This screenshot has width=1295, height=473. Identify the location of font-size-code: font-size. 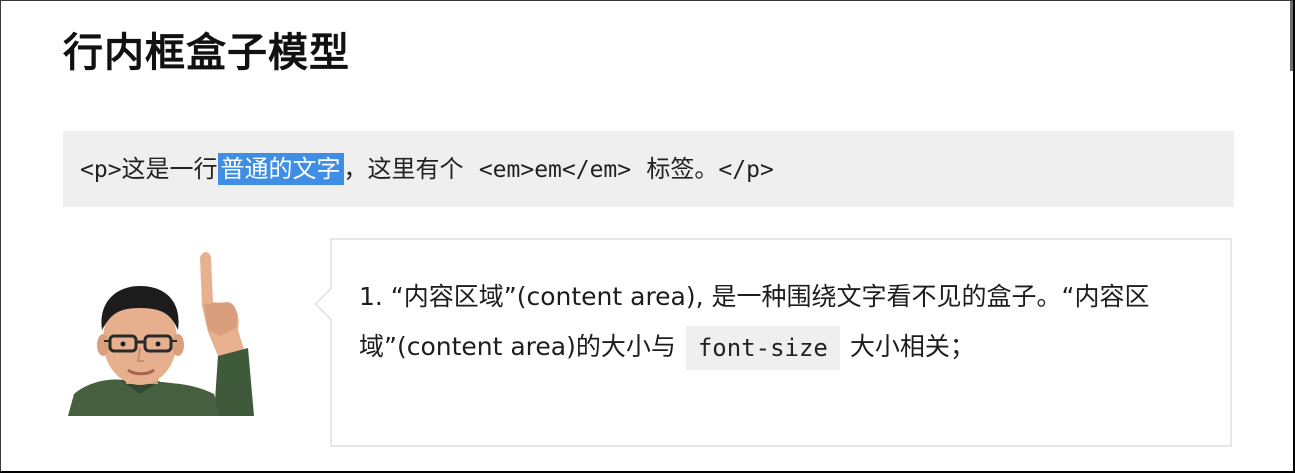
(762, 348).